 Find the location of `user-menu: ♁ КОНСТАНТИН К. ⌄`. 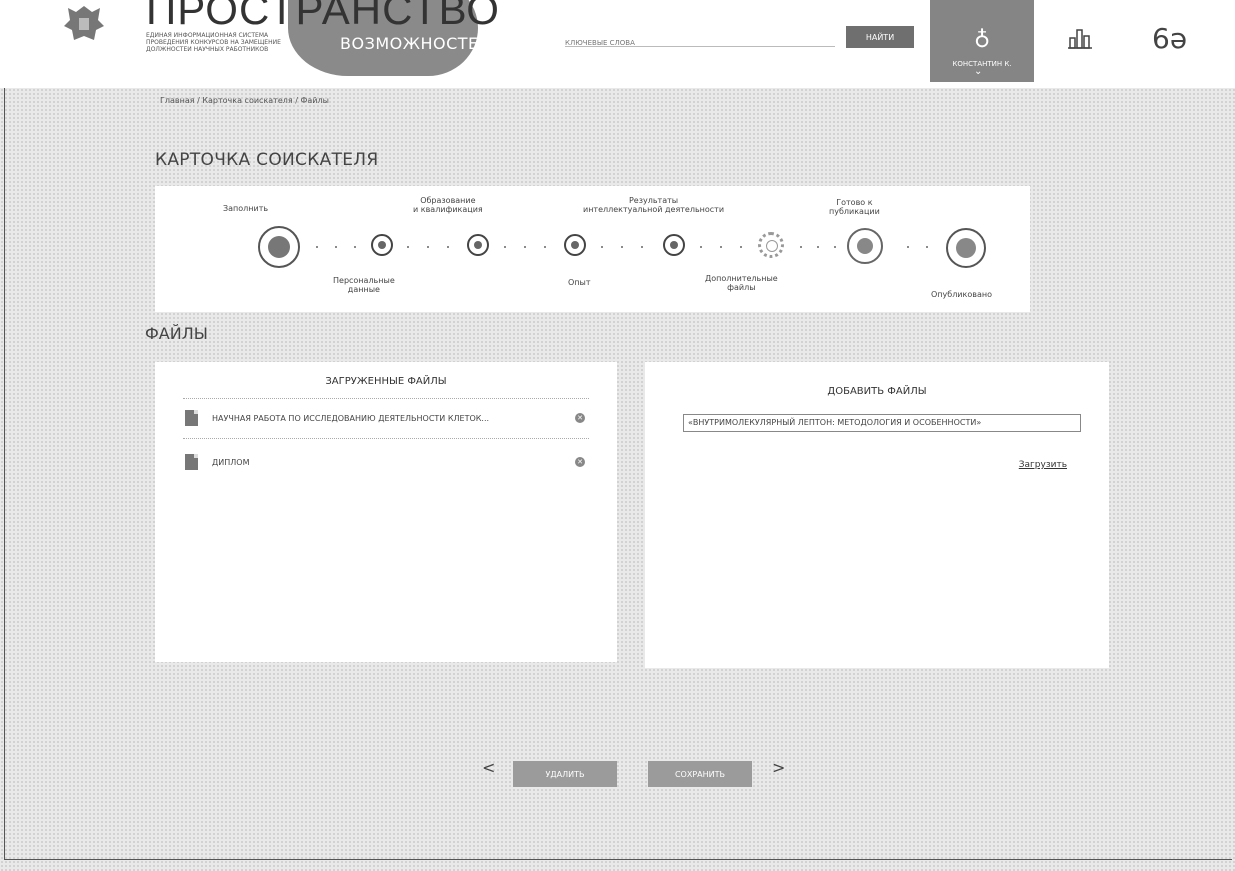

user-menu: ♁ КОНСТАНТИН К. ⌄ is located at coordinates (982, 41).